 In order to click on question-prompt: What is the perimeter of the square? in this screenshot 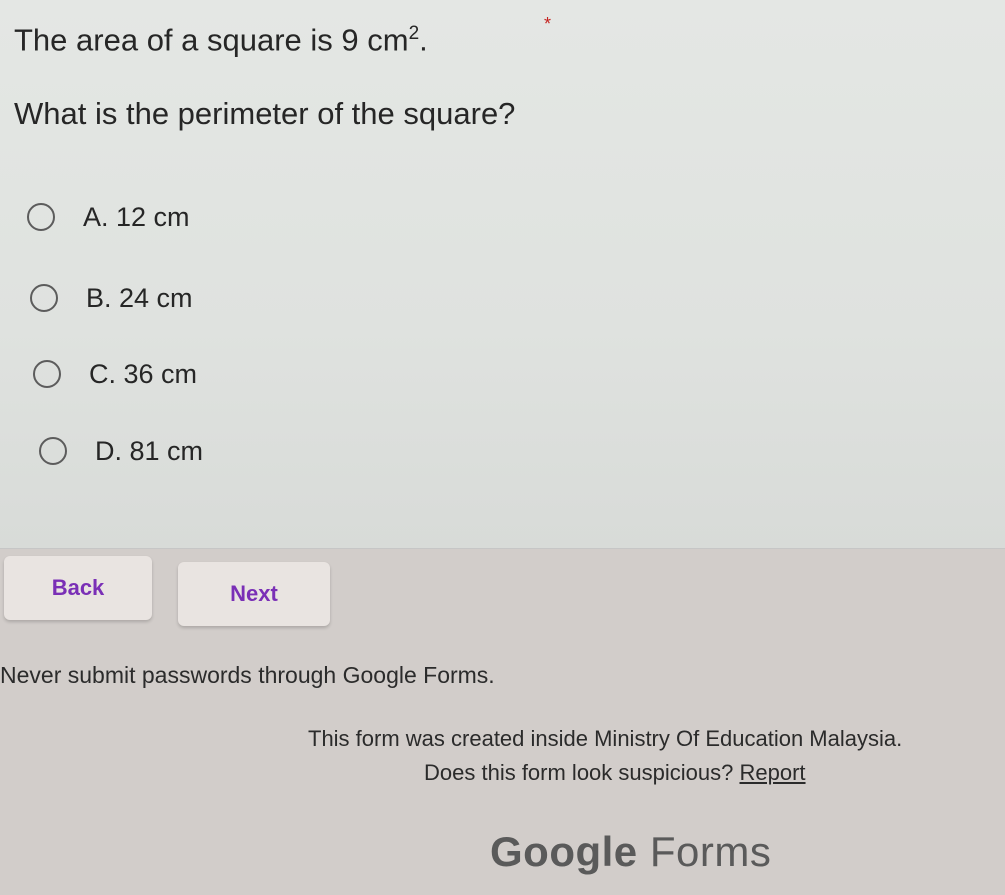, I will do `click(265, 113)`.